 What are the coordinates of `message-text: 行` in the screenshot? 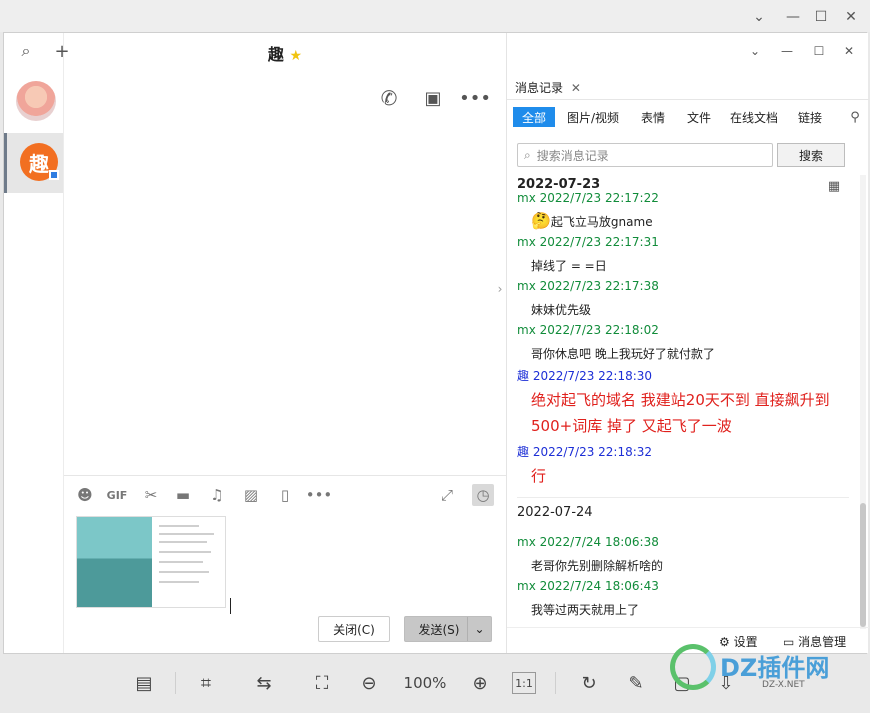 It's located at (539, 476).